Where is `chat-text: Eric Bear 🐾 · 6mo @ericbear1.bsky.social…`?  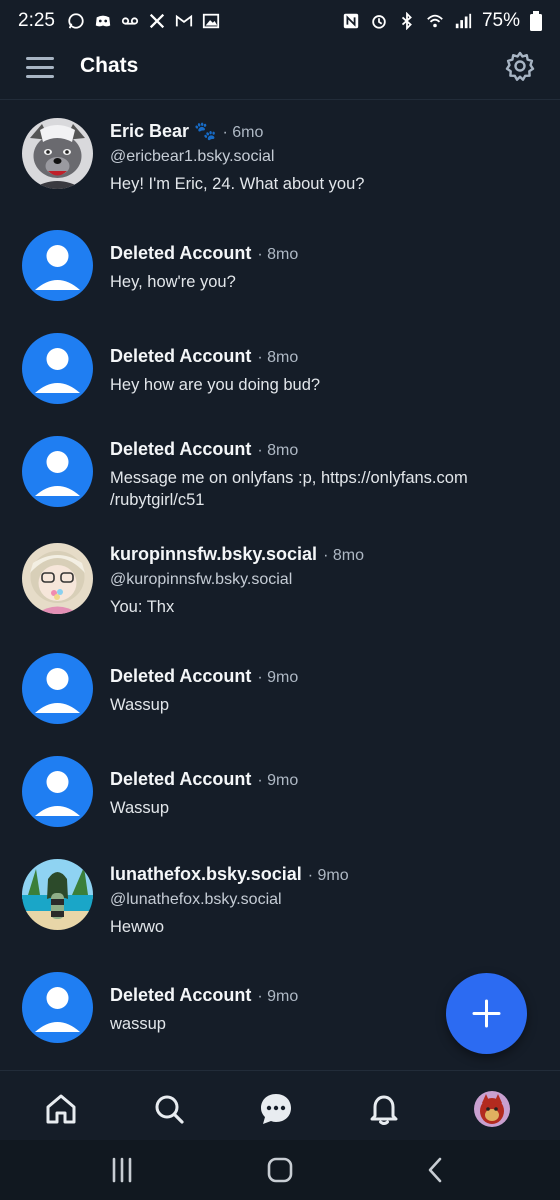 chat-text: Eric Bear 🐾 · 6mo @ericbear1.bsky.social… is located at coordinates (320, 158).